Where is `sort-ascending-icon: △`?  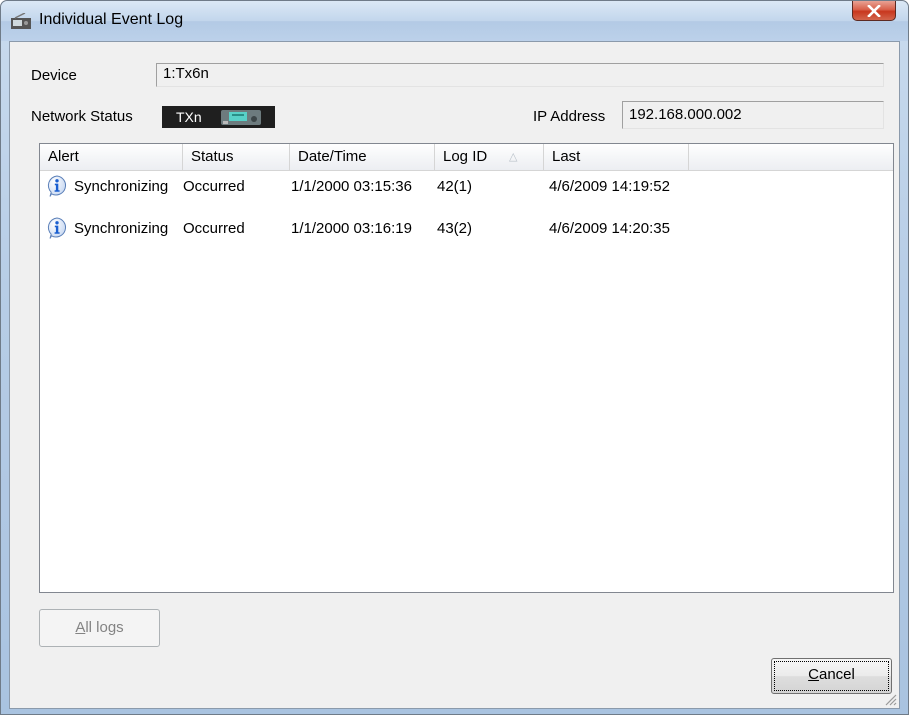
sort-ascending-icon: △ is located at coordinates (513, 157).